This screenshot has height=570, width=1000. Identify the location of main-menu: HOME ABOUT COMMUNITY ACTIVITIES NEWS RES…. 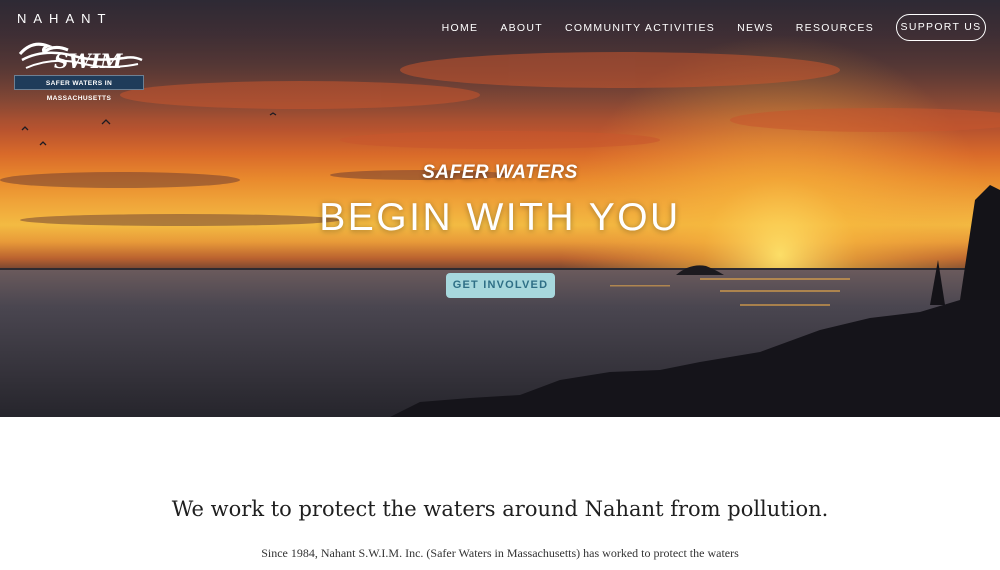
(647, 28).